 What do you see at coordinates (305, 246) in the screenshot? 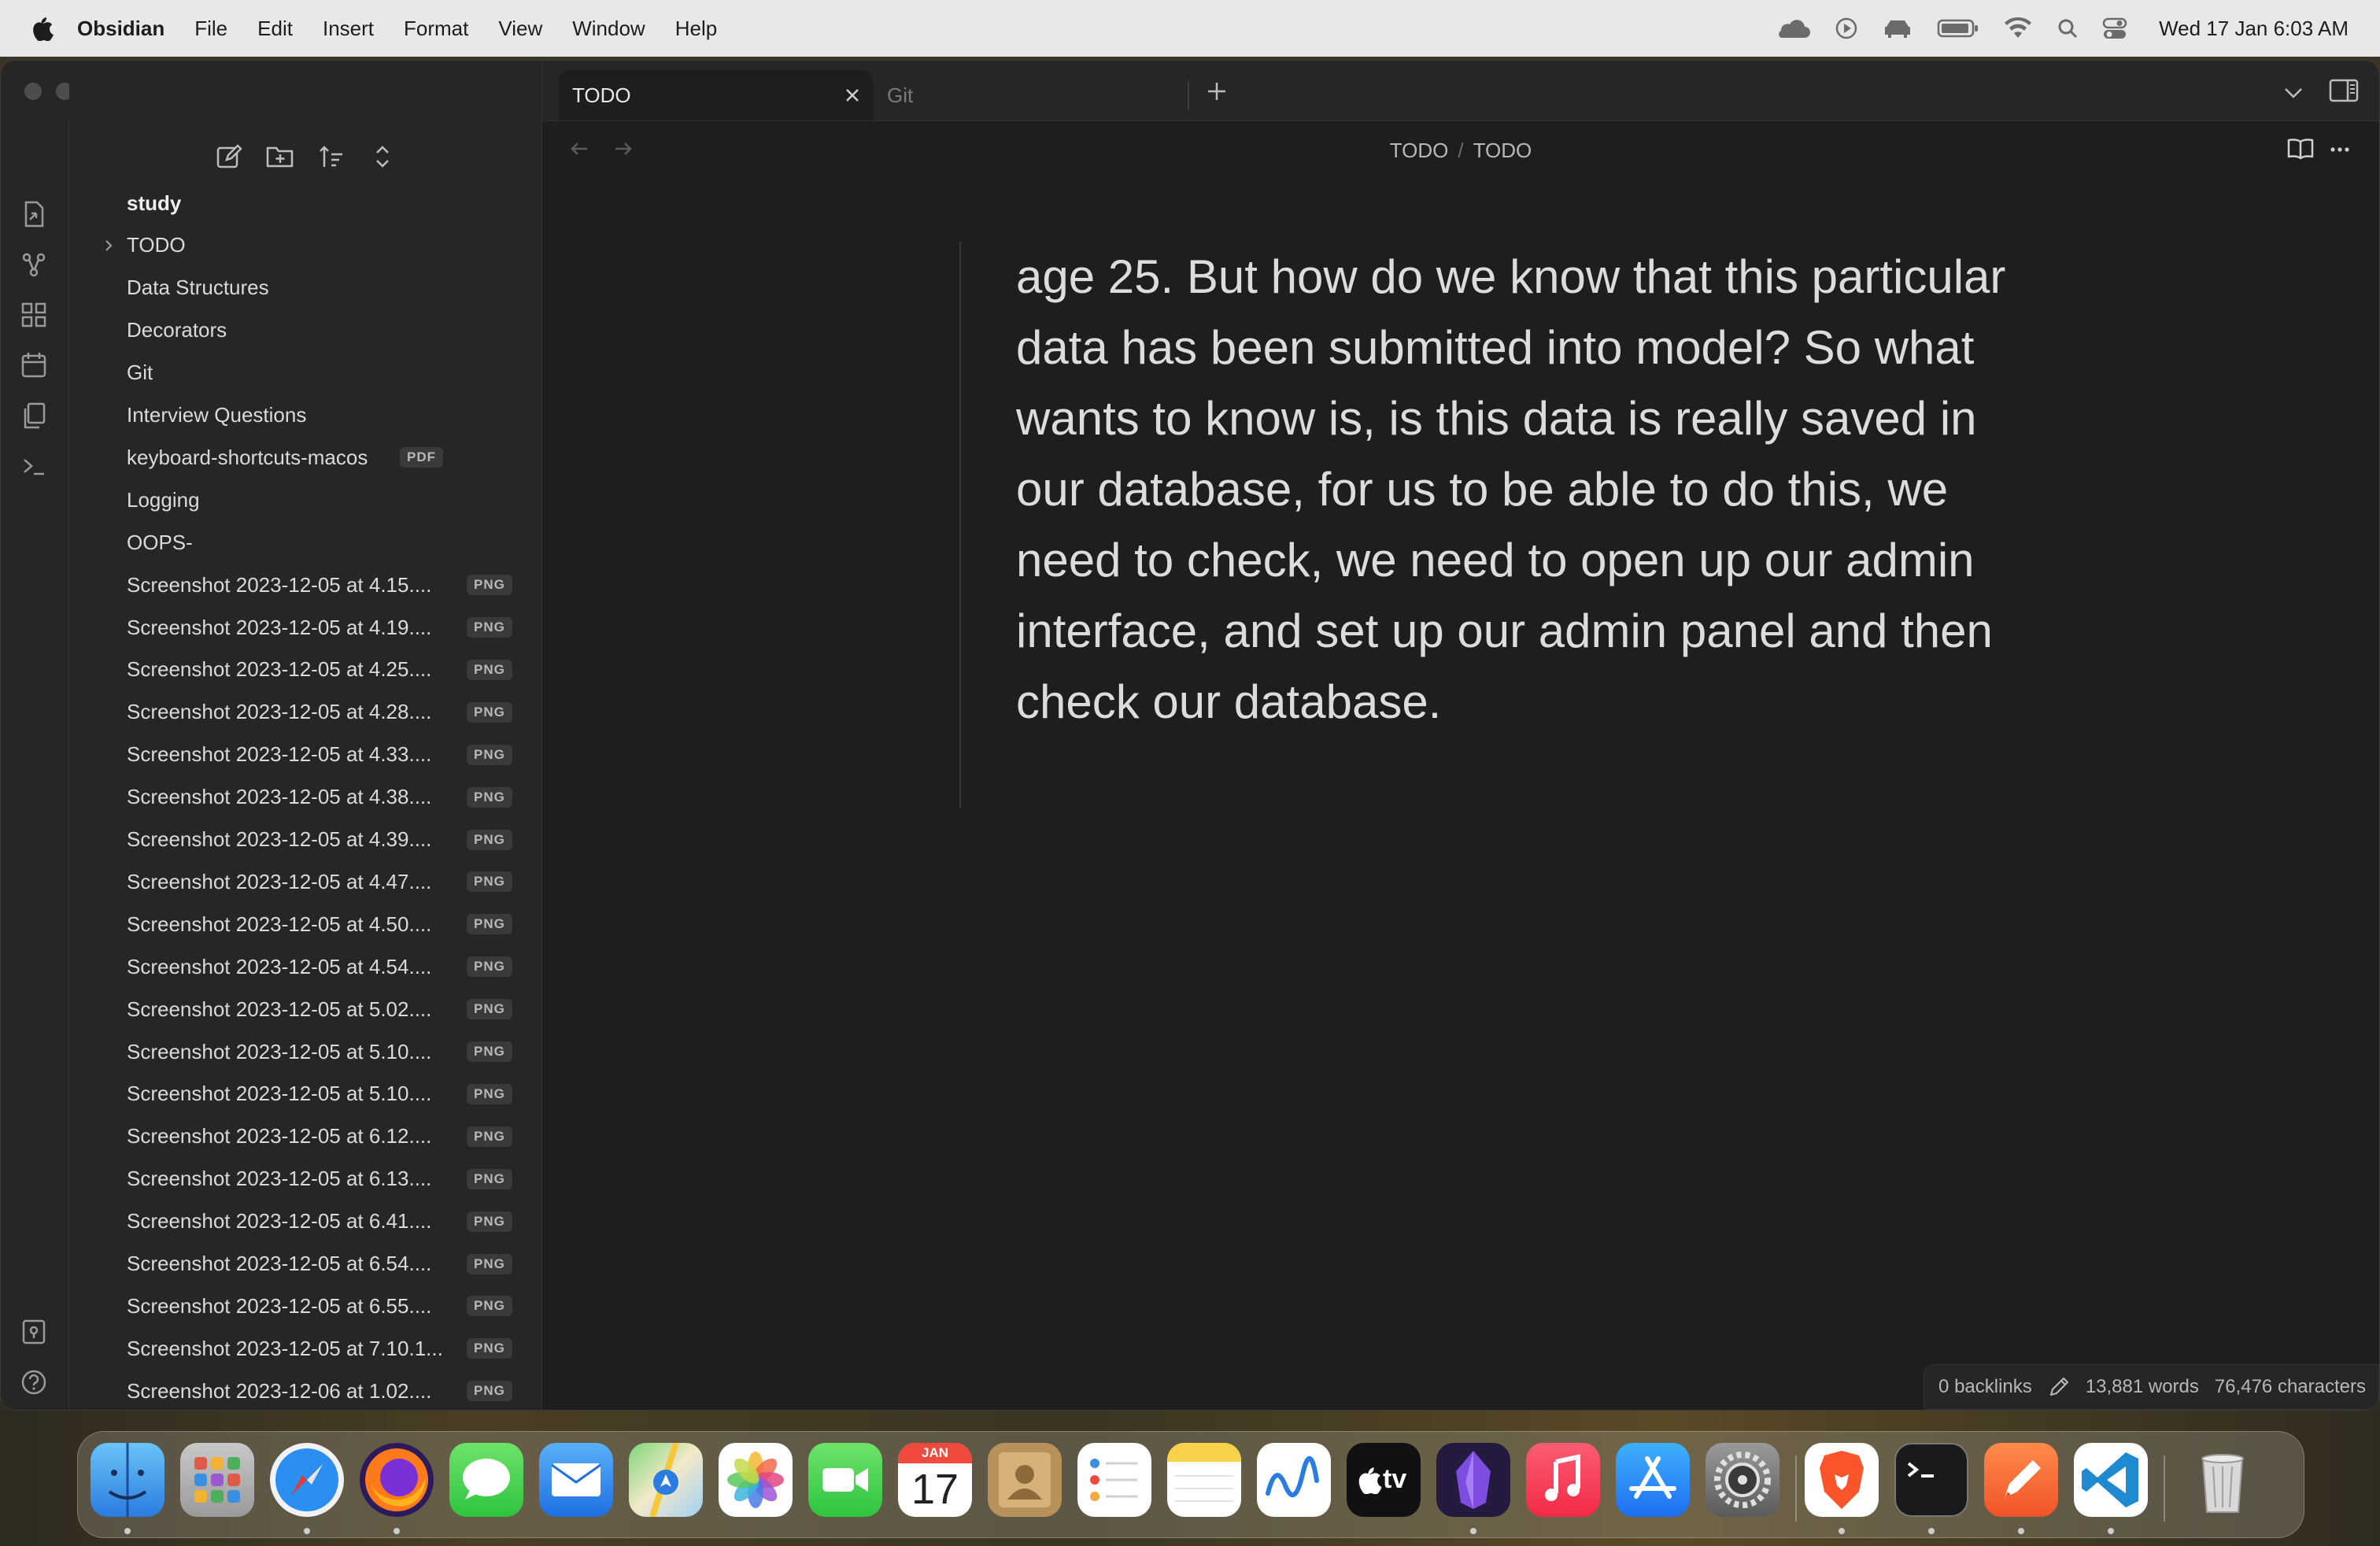
I see `tree-folder: TODO` at bounding box center [305, 246].